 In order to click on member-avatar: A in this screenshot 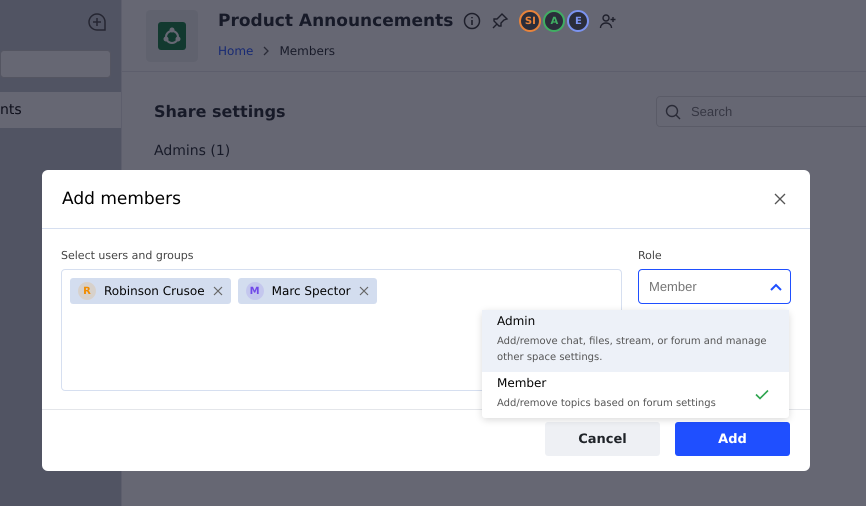, I will do `click(554, 21)`.